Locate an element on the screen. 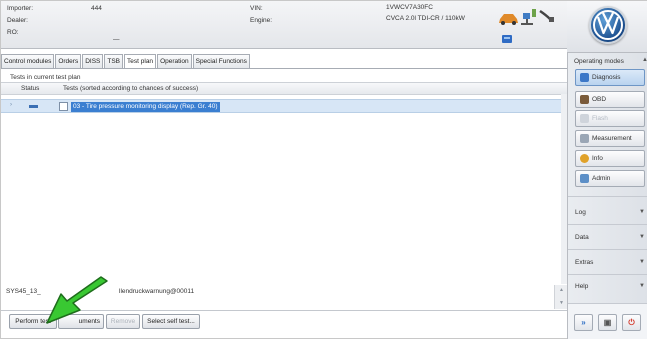 Image resolution: width=647 pixels, height=339 pixels. extras-section: Extras ▼ is located at coordinates (610, 262).